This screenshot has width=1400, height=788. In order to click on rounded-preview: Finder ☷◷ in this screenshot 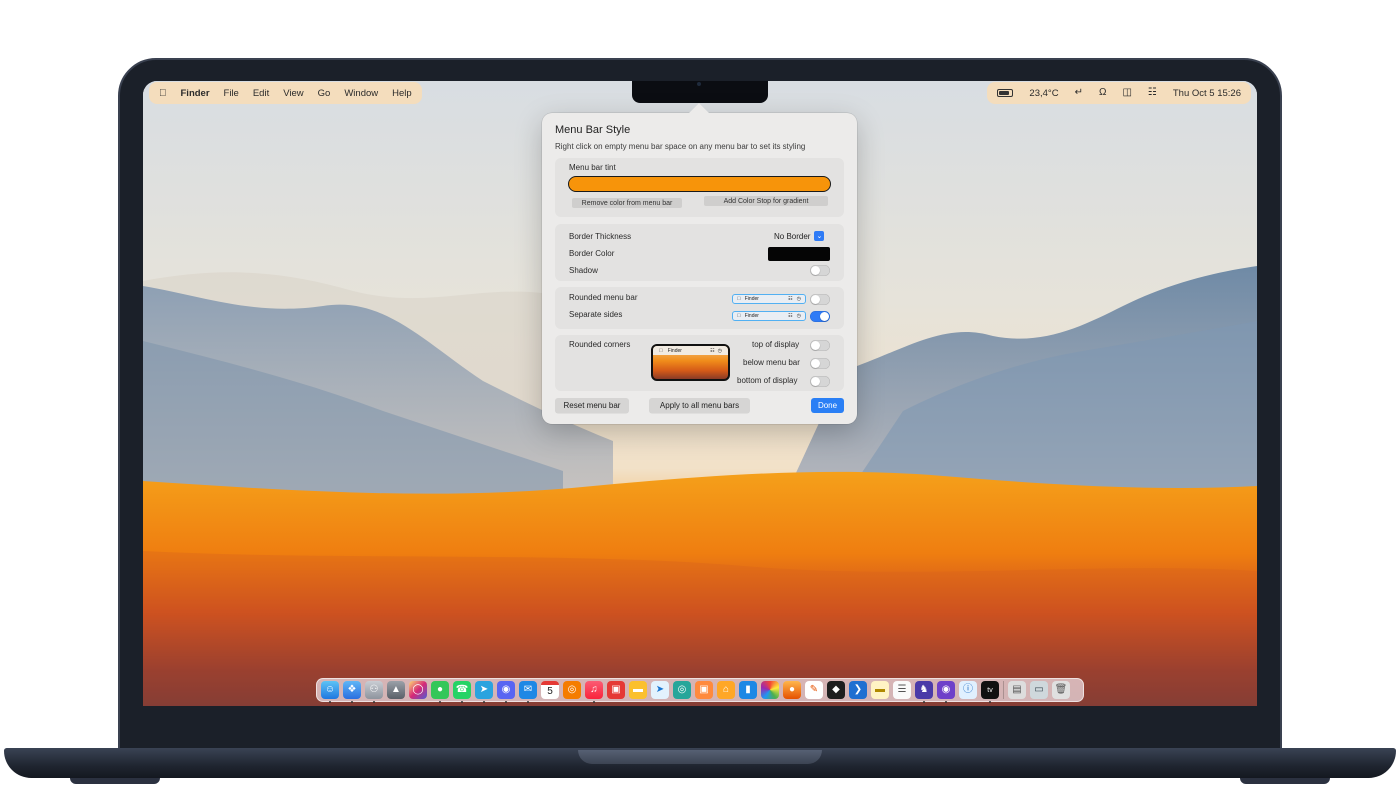, I will do `click(769, 299)`.